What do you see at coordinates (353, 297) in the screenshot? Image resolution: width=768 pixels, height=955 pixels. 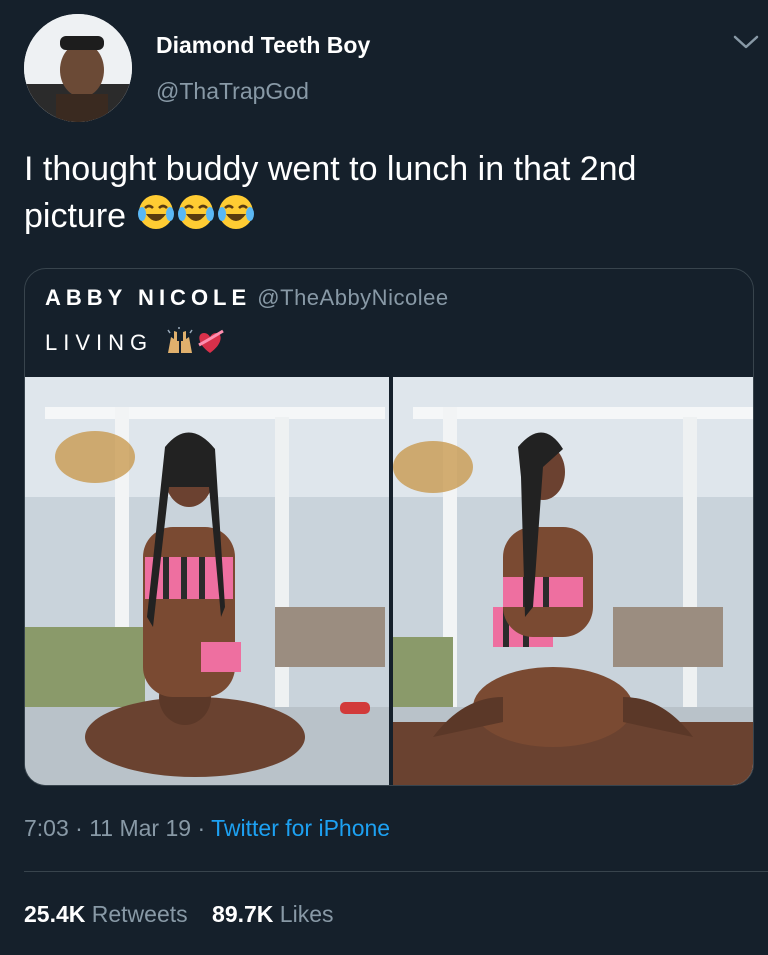 I see `quoted-user-handle: @TheAbbyNicolee` at bounding box center [353, 297].